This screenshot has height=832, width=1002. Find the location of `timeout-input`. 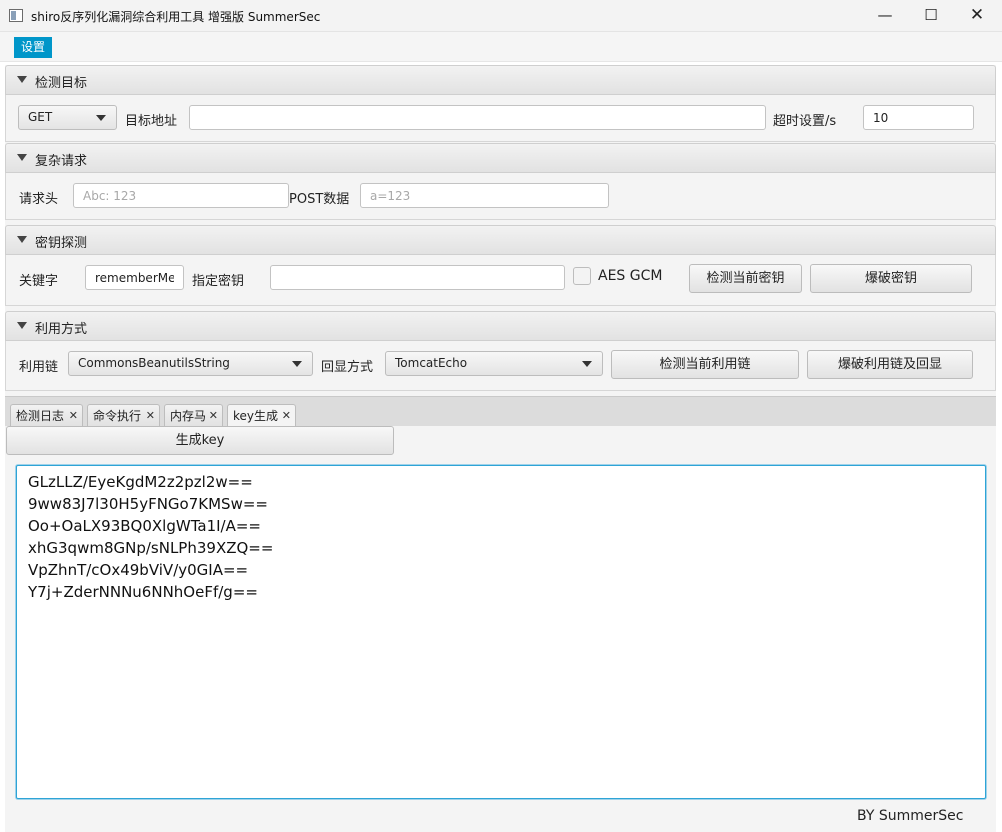

timeout-input is located at coordinates (918, 117).